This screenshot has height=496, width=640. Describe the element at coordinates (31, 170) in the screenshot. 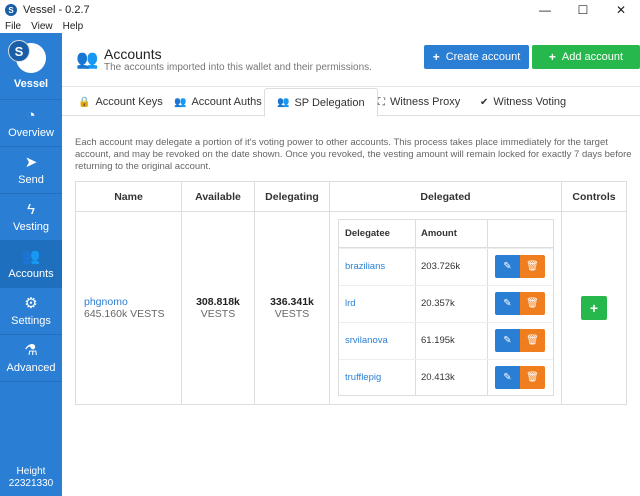

I see `sidebar-item-send: ➤ Send` at that location.